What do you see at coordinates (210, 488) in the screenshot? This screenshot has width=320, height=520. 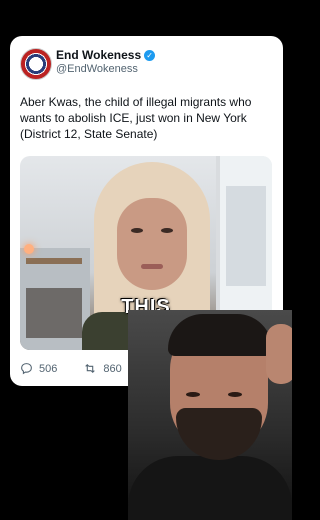 I see `man-hoodie` at bounding box center [210, 488].